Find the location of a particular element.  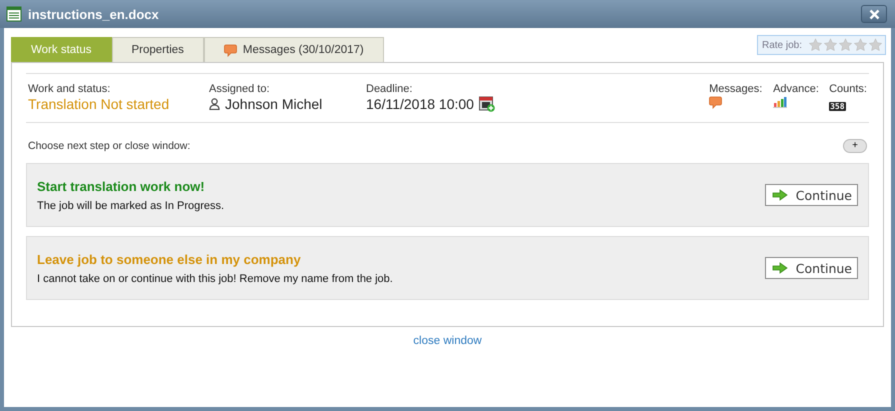

field-label: Advance: is located at coordinates (796, 89).